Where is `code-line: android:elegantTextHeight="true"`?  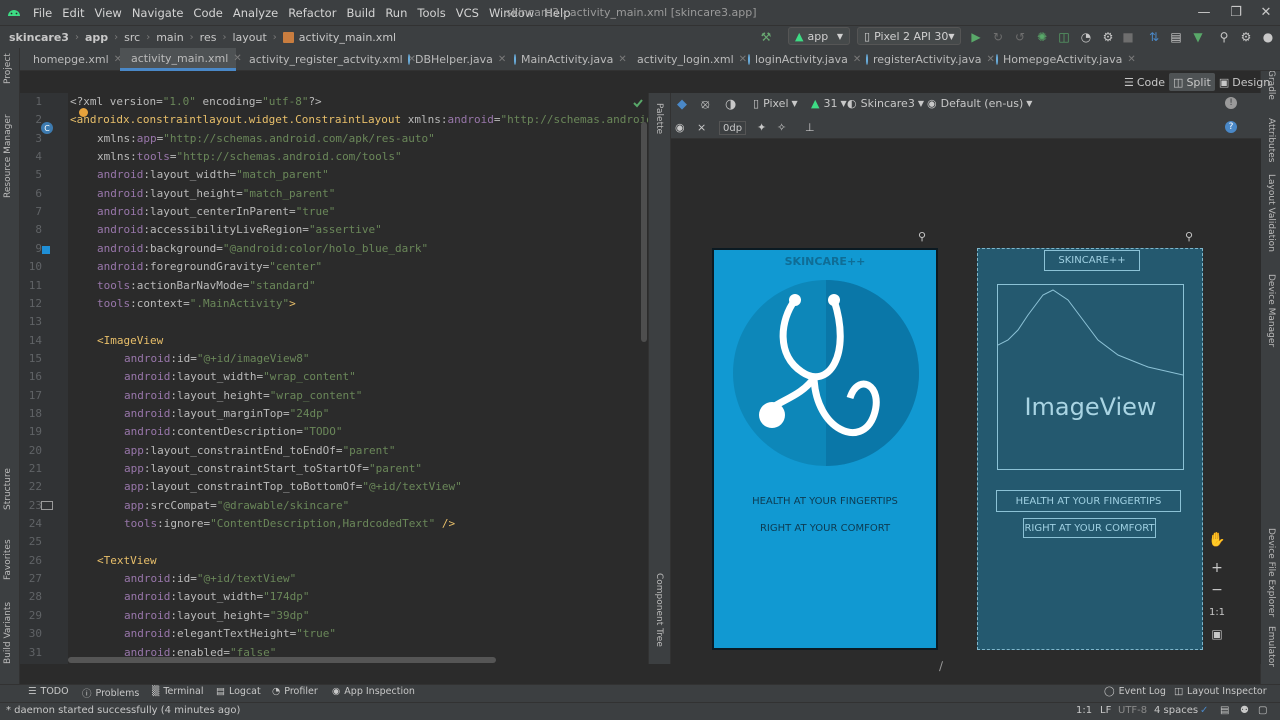
code-line: android:elegantTextHeight="true" is located at coordinates (230, 633).